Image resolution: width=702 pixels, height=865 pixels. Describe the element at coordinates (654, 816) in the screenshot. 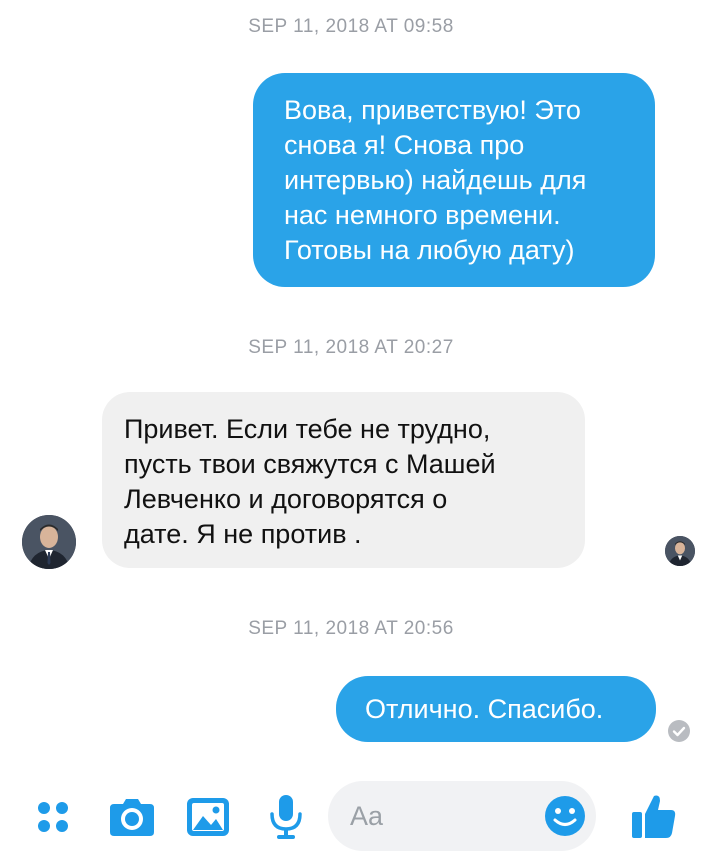

I see `thumbs-up-icon` at that location.